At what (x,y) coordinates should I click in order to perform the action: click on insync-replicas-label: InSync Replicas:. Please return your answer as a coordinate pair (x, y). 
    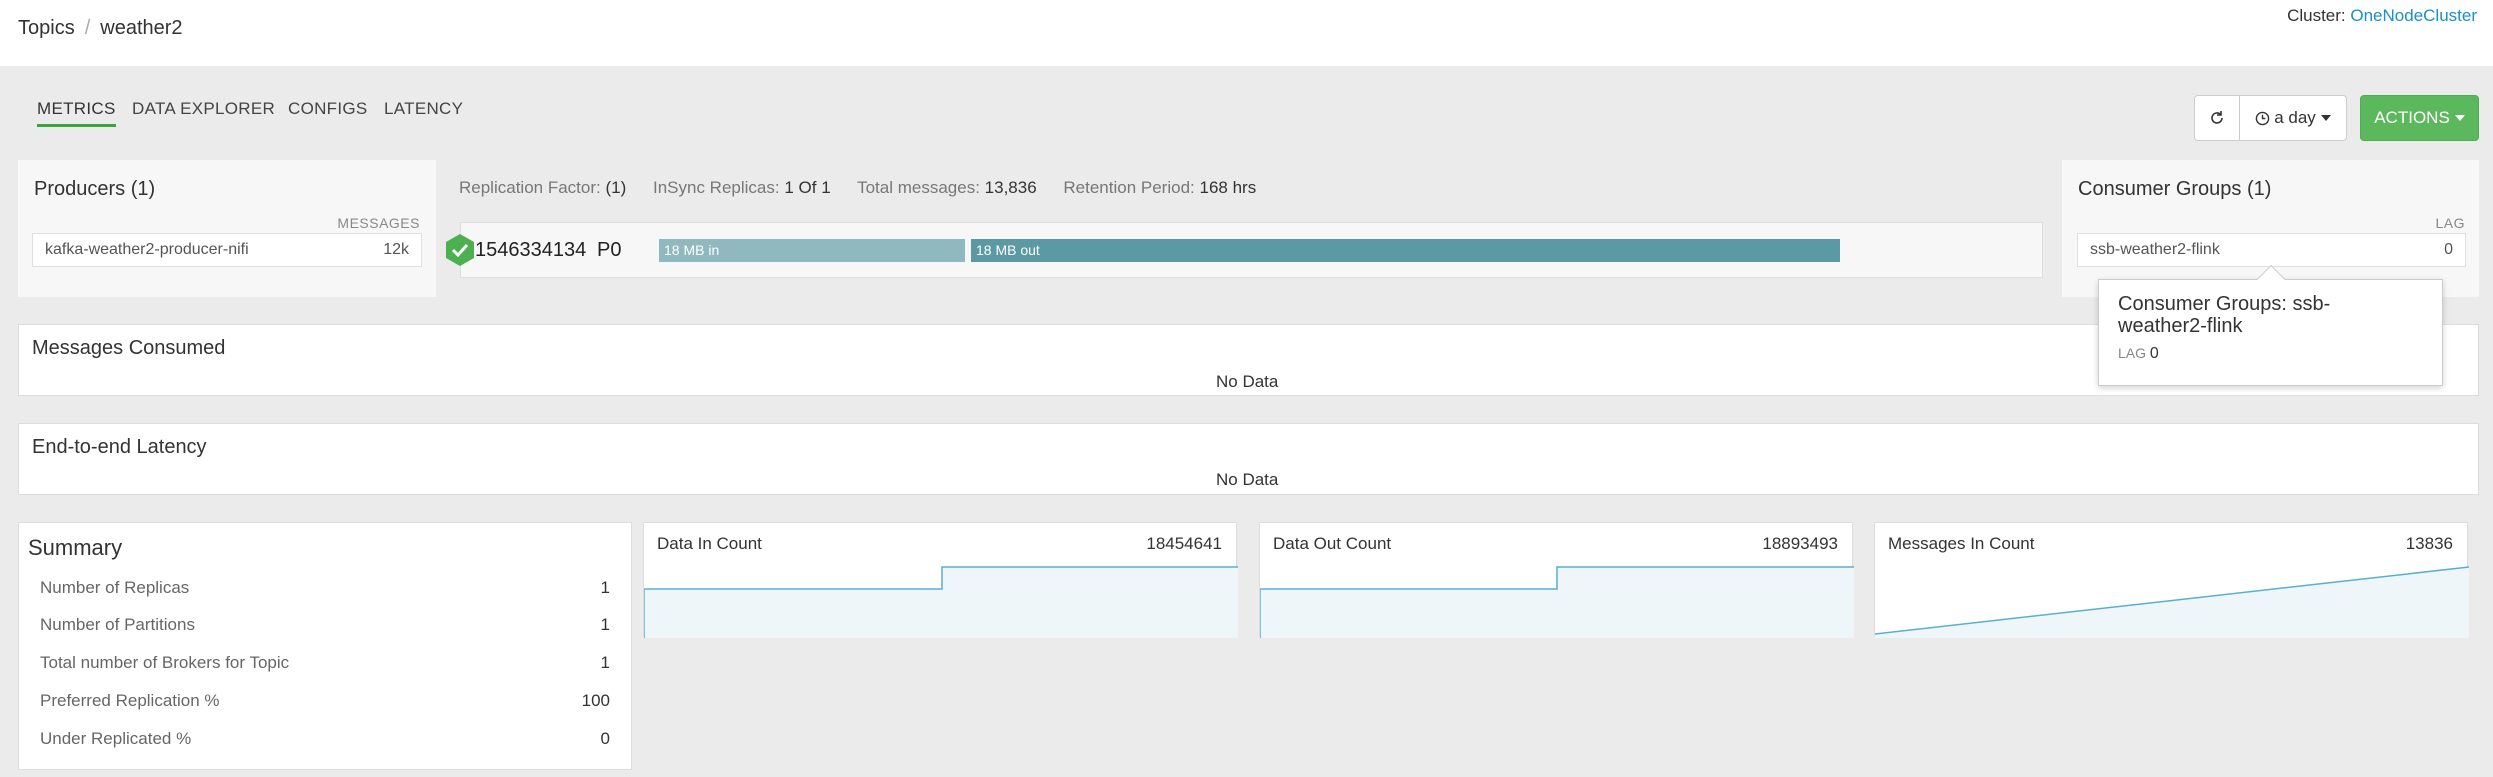
    Looking at the image, I should click on (716, 187).